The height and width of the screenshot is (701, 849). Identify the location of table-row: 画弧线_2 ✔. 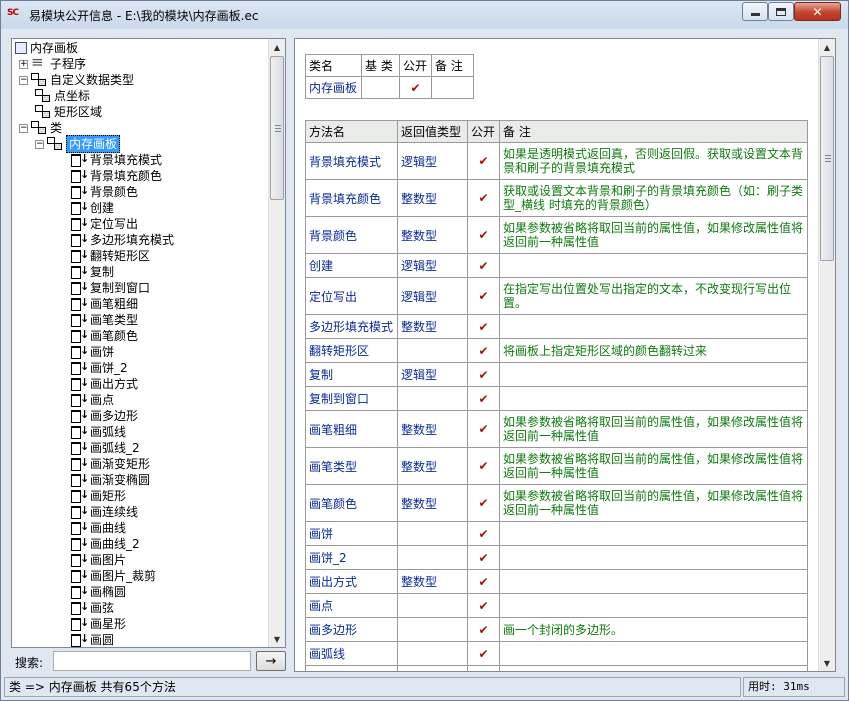
(556, 668).